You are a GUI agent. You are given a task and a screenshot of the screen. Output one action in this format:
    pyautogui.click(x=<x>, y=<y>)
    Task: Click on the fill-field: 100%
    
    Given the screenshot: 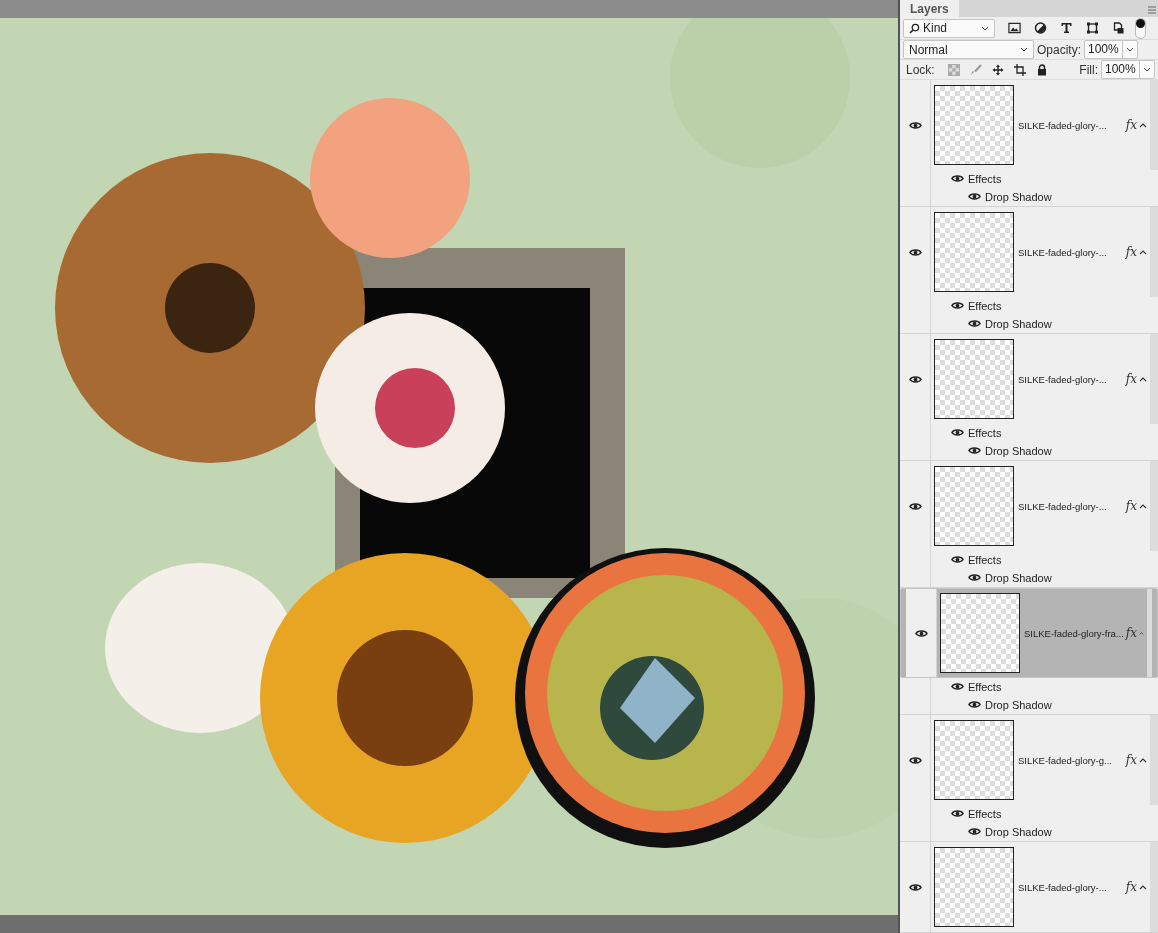 What is the action you would take?
    pyautogui.click(x=1128, y=69)
    